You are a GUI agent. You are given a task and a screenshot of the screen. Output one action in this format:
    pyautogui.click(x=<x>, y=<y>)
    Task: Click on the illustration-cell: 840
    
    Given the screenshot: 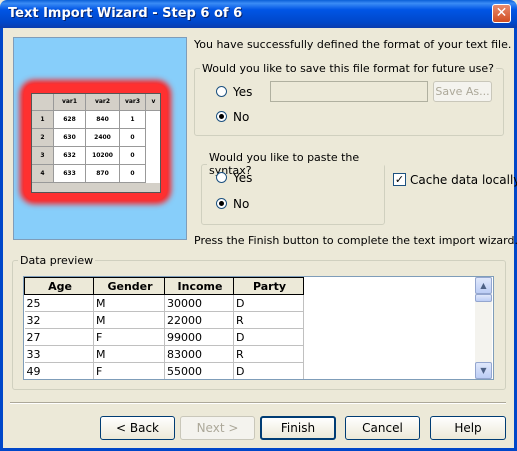 What is the action you would take?
    pyautogui.click(x=103, y=120)
    